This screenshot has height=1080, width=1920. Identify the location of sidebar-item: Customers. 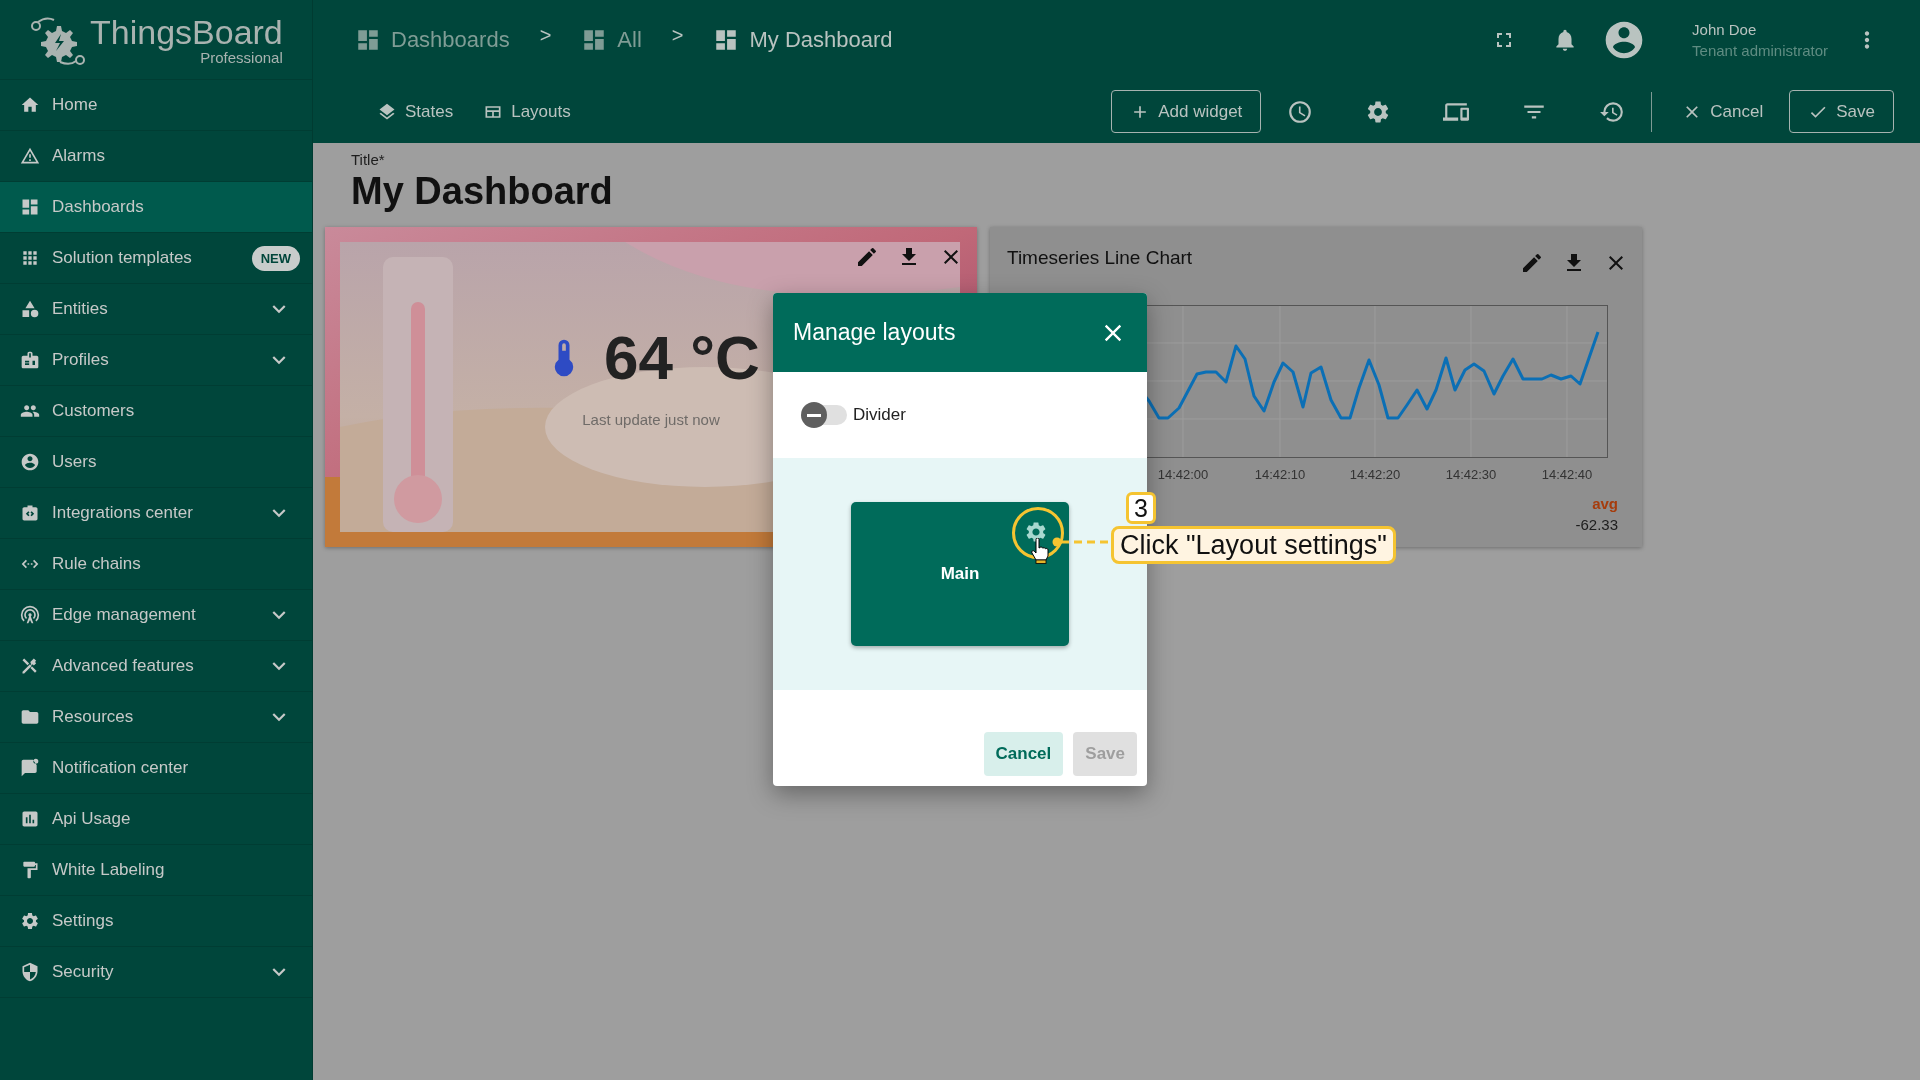
(156, 411).